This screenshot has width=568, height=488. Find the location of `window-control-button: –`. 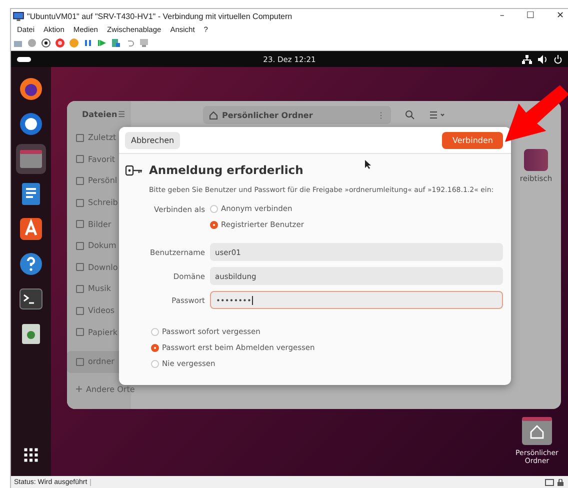

window-control-button: – is located at coordinates (502, 16).